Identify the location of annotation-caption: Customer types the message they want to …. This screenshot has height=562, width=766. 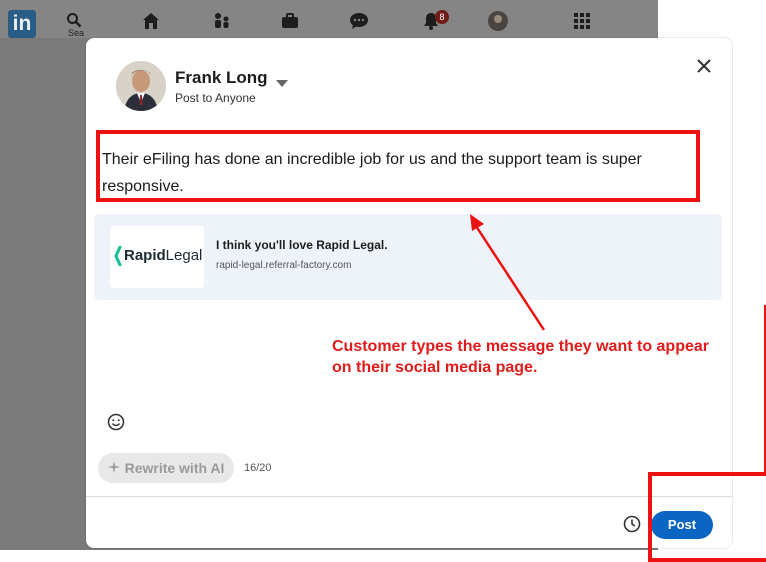
(520, 357).